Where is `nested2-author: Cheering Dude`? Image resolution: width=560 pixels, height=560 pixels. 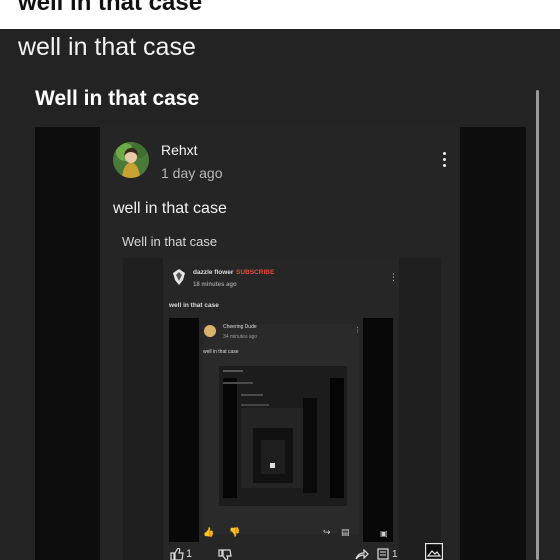 nested2-author: Cheering Dude is located at coordinates (240, 327).